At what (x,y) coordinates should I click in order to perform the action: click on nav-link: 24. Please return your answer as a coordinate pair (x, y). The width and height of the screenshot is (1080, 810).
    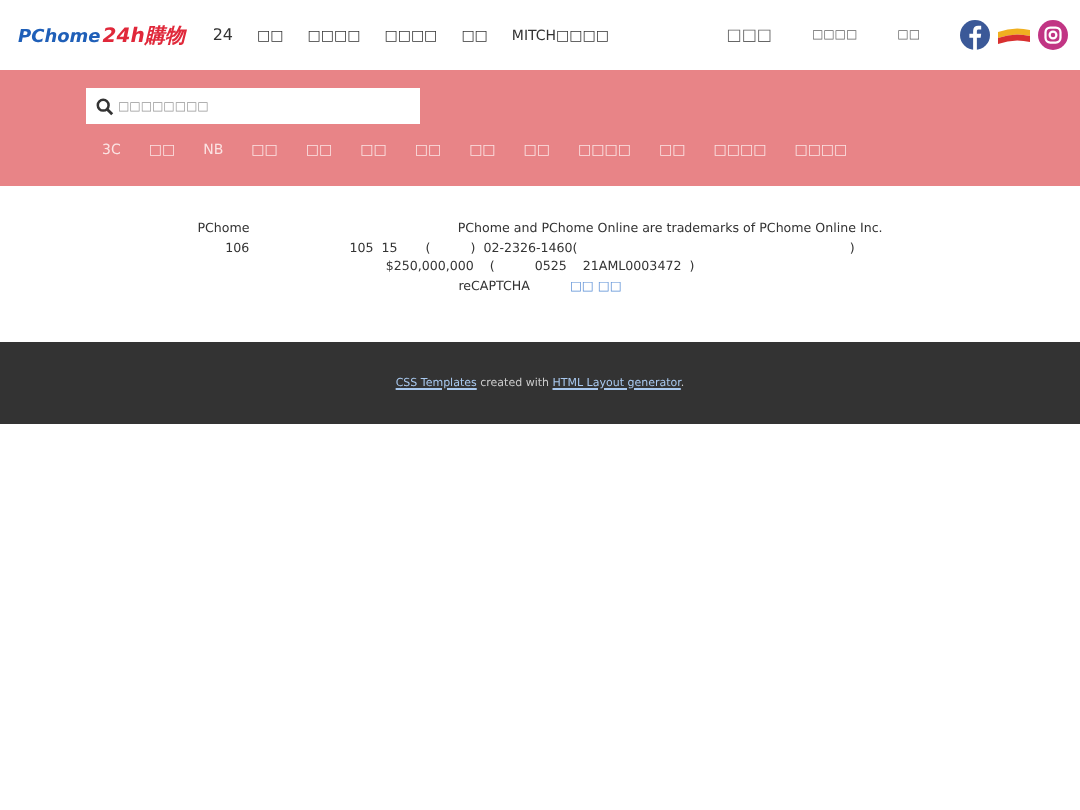
    Looking at the image, I should click on (223, 35).